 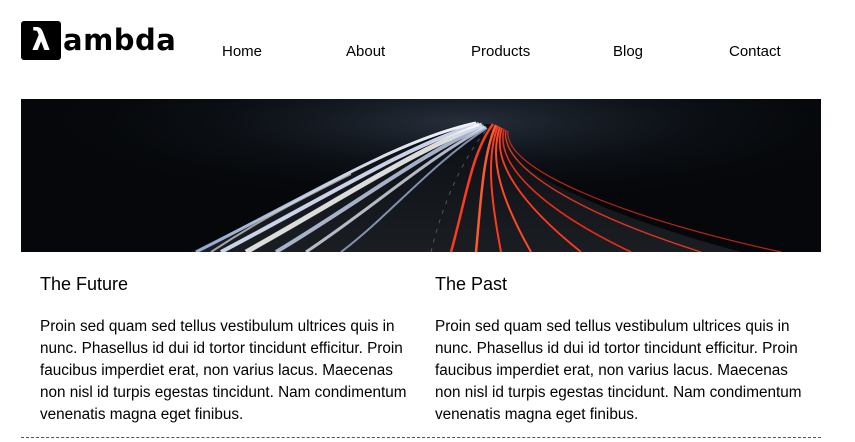 I want to click on section-title: The Future, so click(x=84, y=284).